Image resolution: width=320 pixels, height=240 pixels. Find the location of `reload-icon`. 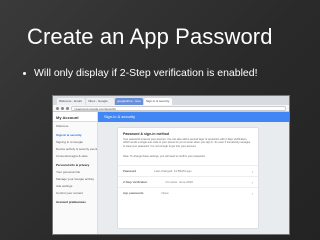

reload-icon is located at coordinates (67, 108).